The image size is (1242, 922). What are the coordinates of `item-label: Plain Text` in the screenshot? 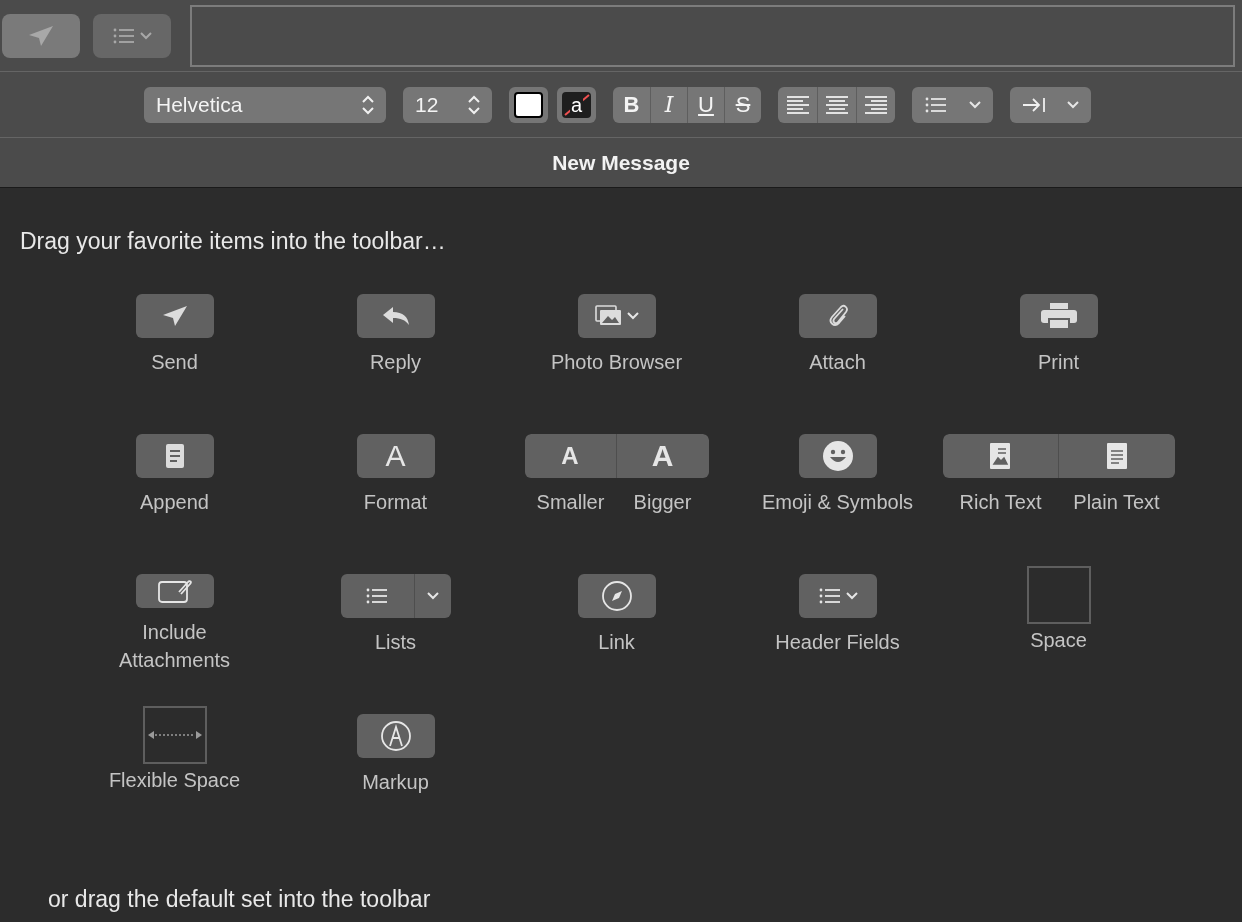 It's located at (1116, 502).